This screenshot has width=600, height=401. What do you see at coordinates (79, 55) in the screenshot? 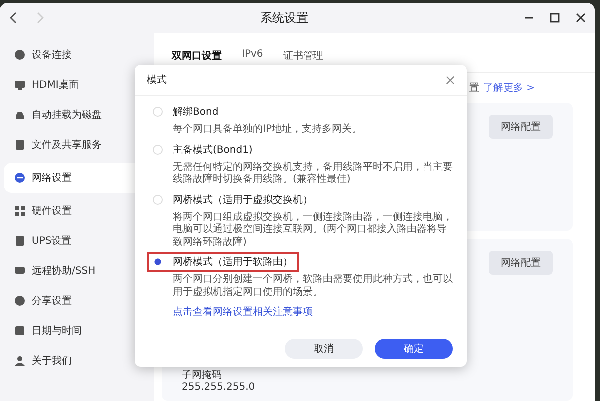
I see `sidebar-item: 设备连接` at bounding box center [79, 55].